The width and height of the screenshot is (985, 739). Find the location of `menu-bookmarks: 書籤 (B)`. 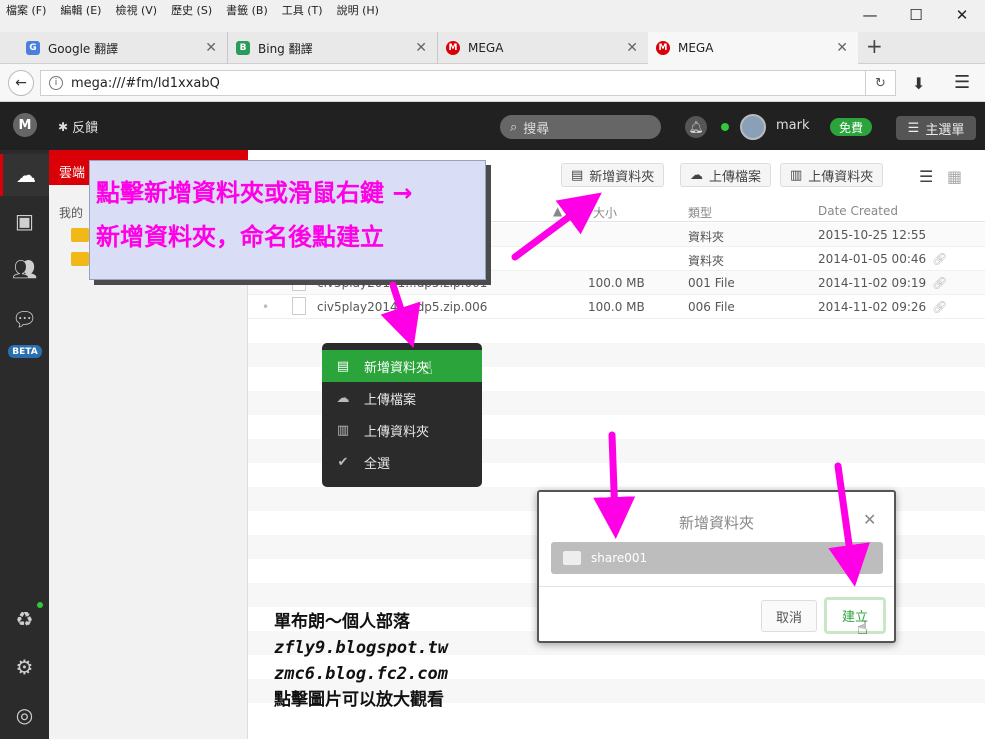

menu-bookmarks: 書籤 (B) is located at coordinates (247, 10).